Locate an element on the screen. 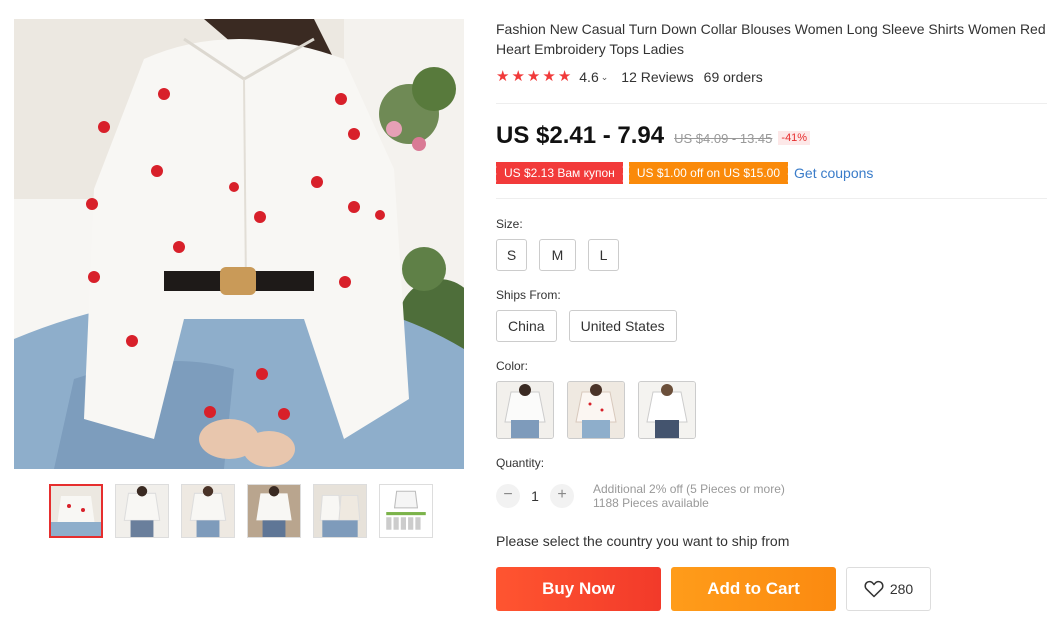 This screenshot has height=624, width=1051. bulk-discount-note: Additional 2% off (5 Pieces or more) is located at coordinates (689, 489).